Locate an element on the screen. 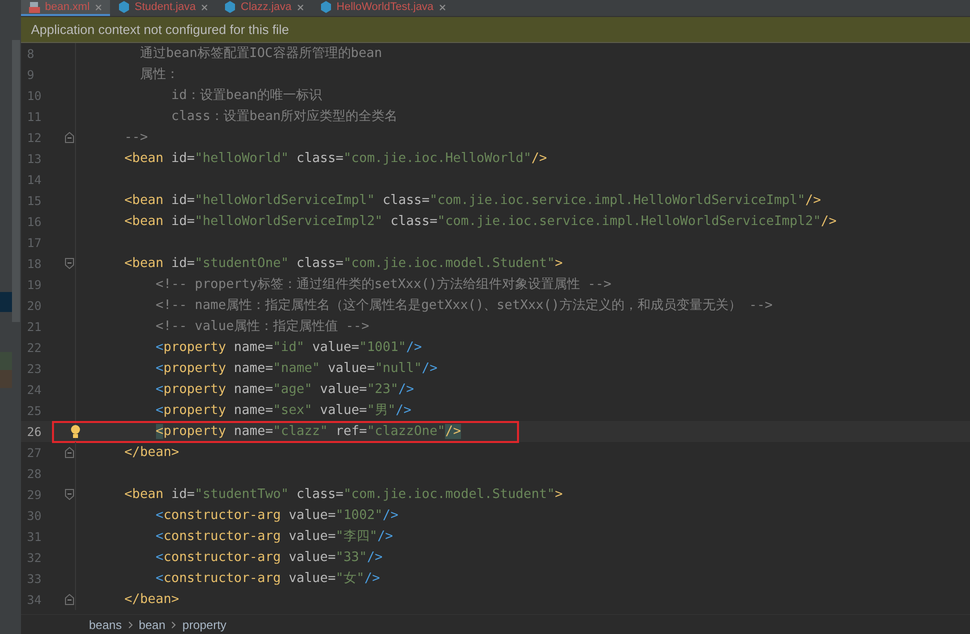 The height and width of the screenshot is (634, 970). line-number: 9 is located at coordinates (31, 75).